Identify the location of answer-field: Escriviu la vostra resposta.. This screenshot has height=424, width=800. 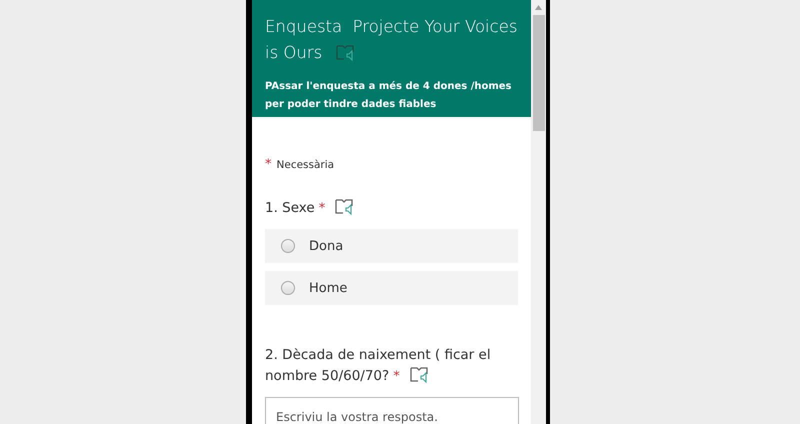
(392, 410).